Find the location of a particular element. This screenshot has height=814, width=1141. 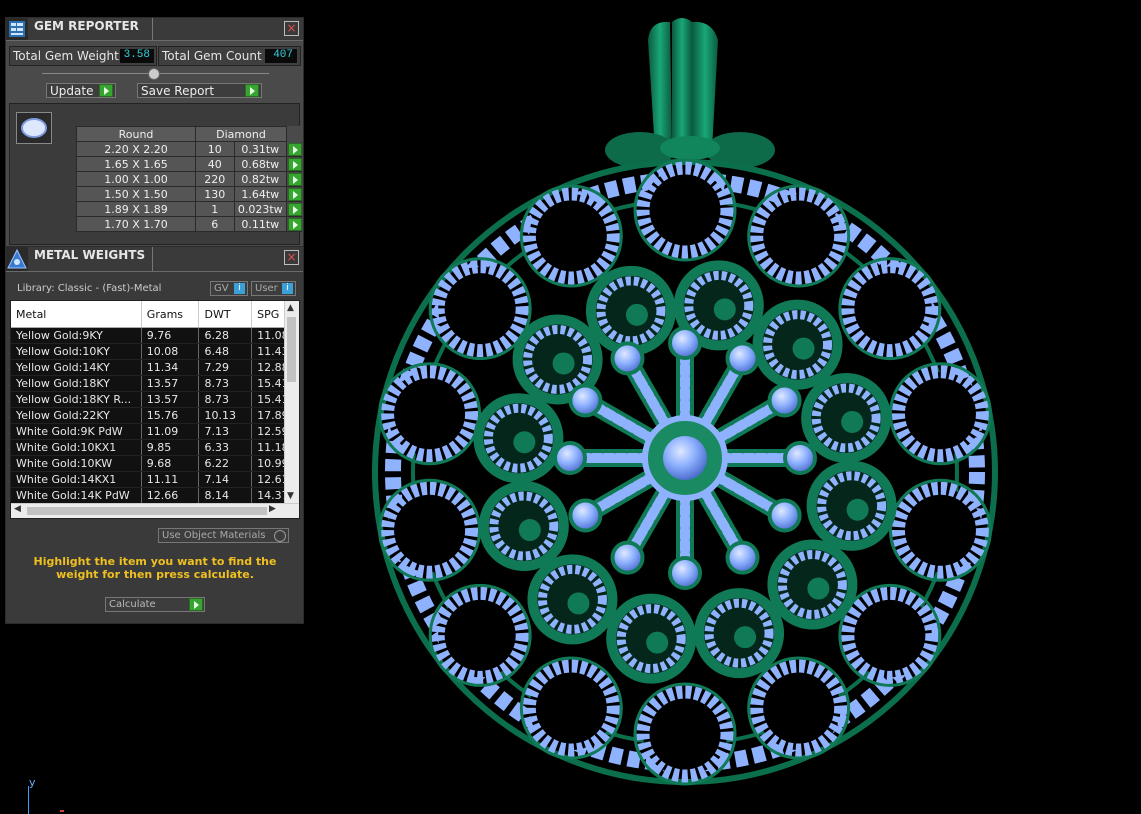

gv-toggle: GV i is located at coordinates (229, 288).